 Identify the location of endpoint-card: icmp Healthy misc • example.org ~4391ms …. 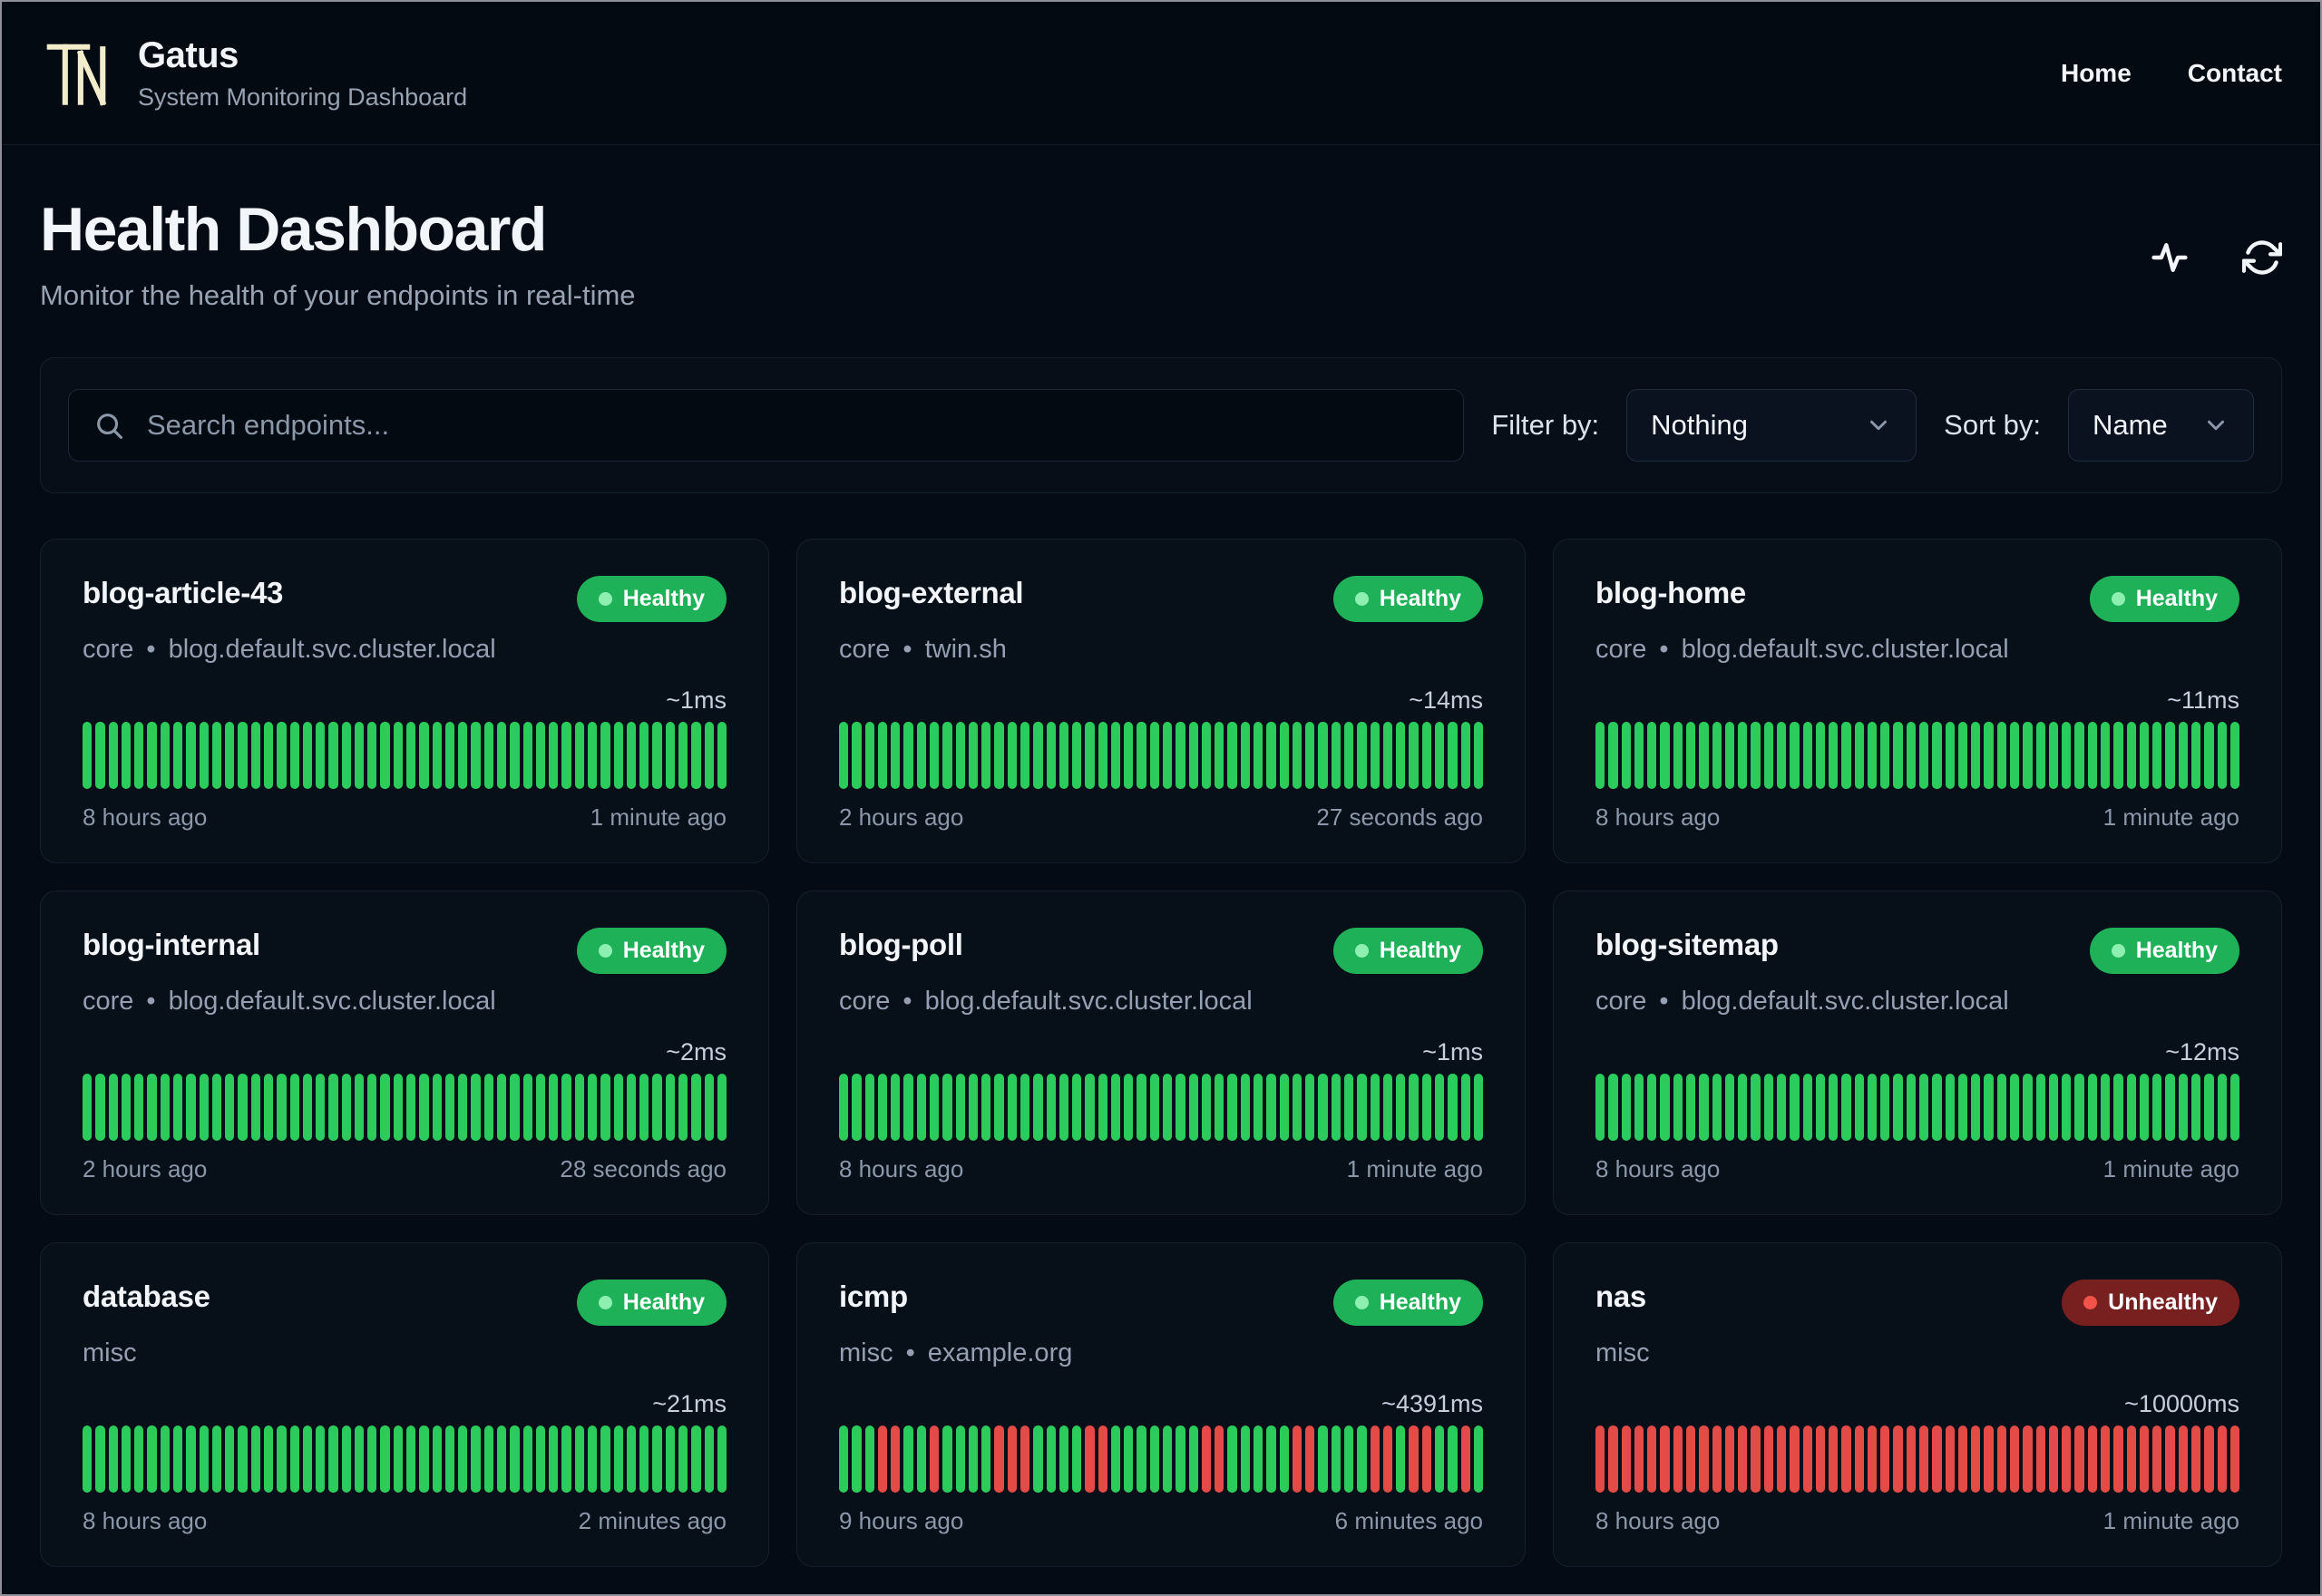
(1161, 1404).